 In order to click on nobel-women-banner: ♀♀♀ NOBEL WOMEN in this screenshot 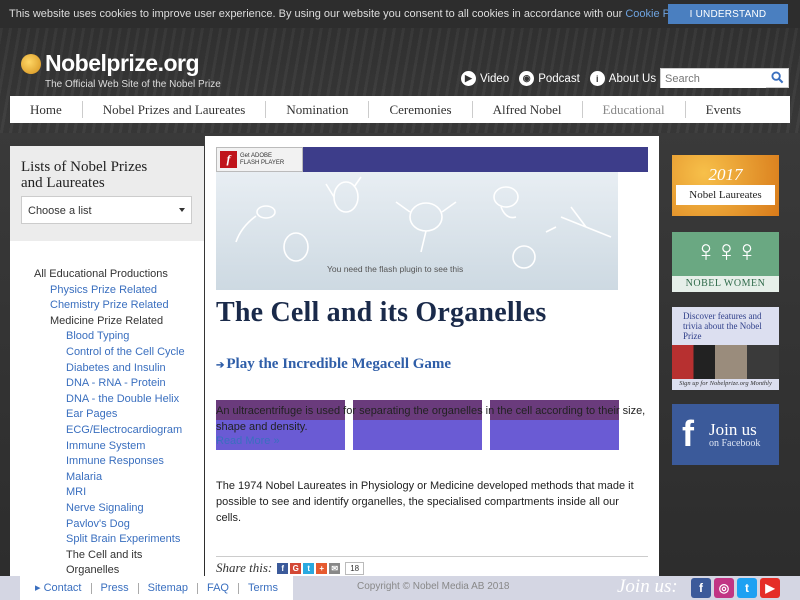, I will do `click(725, 262)`.